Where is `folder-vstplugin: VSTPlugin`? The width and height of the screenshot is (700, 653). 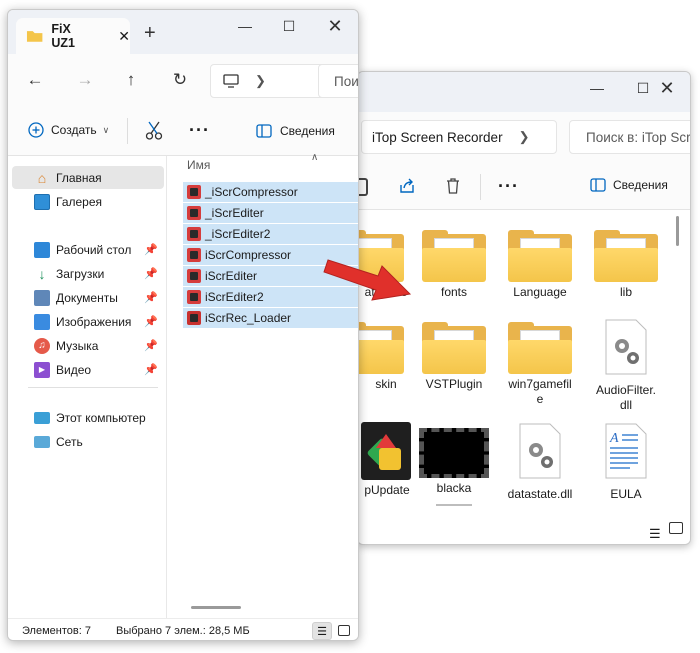 folder-vstplugin: VSTPlugin is located at coordinates (454, 357).